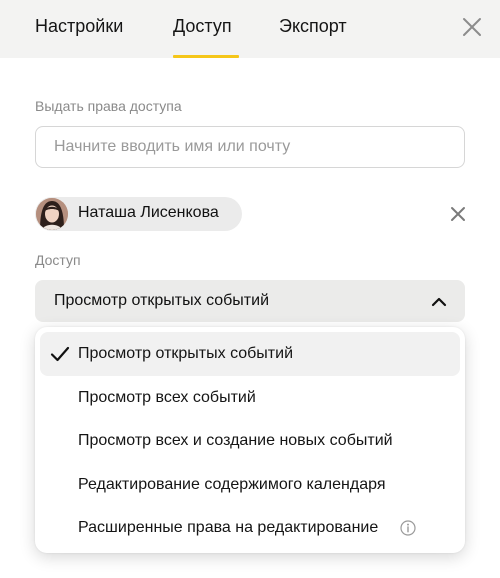 The image size is (500, 578). Describe the element at coordinates (202, 26) in the screenshot. I see `tab-access: Доступ` at that location.